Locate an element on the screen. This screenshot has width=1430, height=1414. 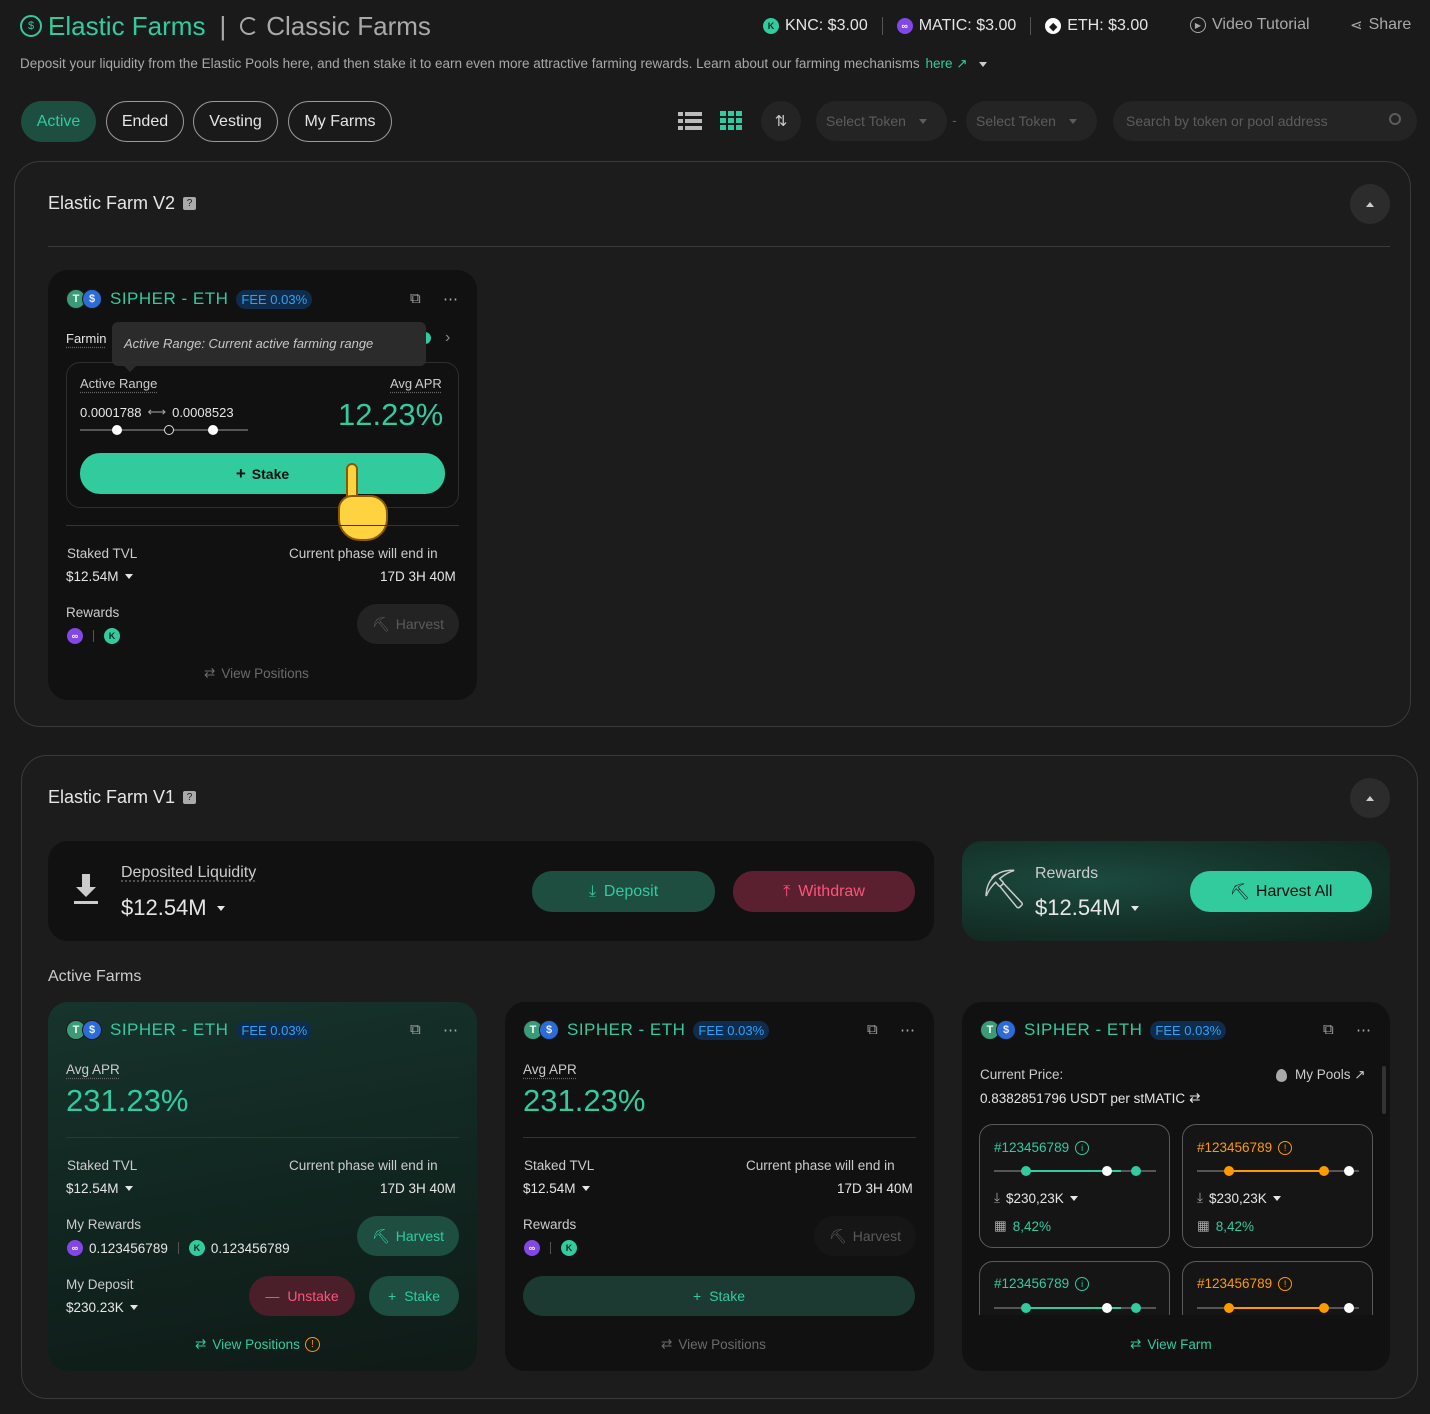
sort-button: ⇅ is located at coordinates (781, 121).